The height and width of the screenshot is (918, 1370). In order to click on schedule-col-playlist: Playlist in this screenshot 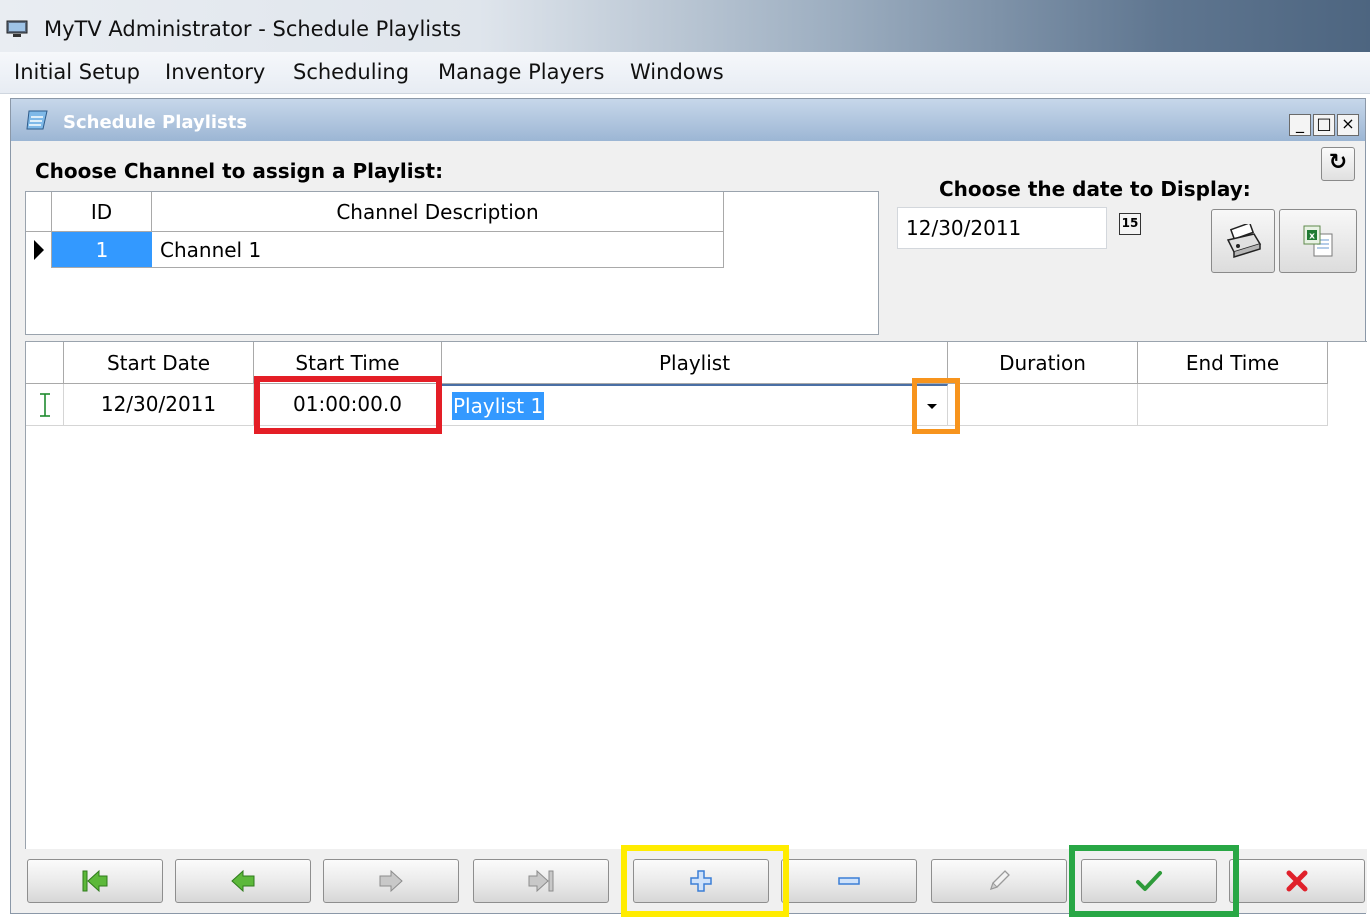, I will do `click(695, 363)`.